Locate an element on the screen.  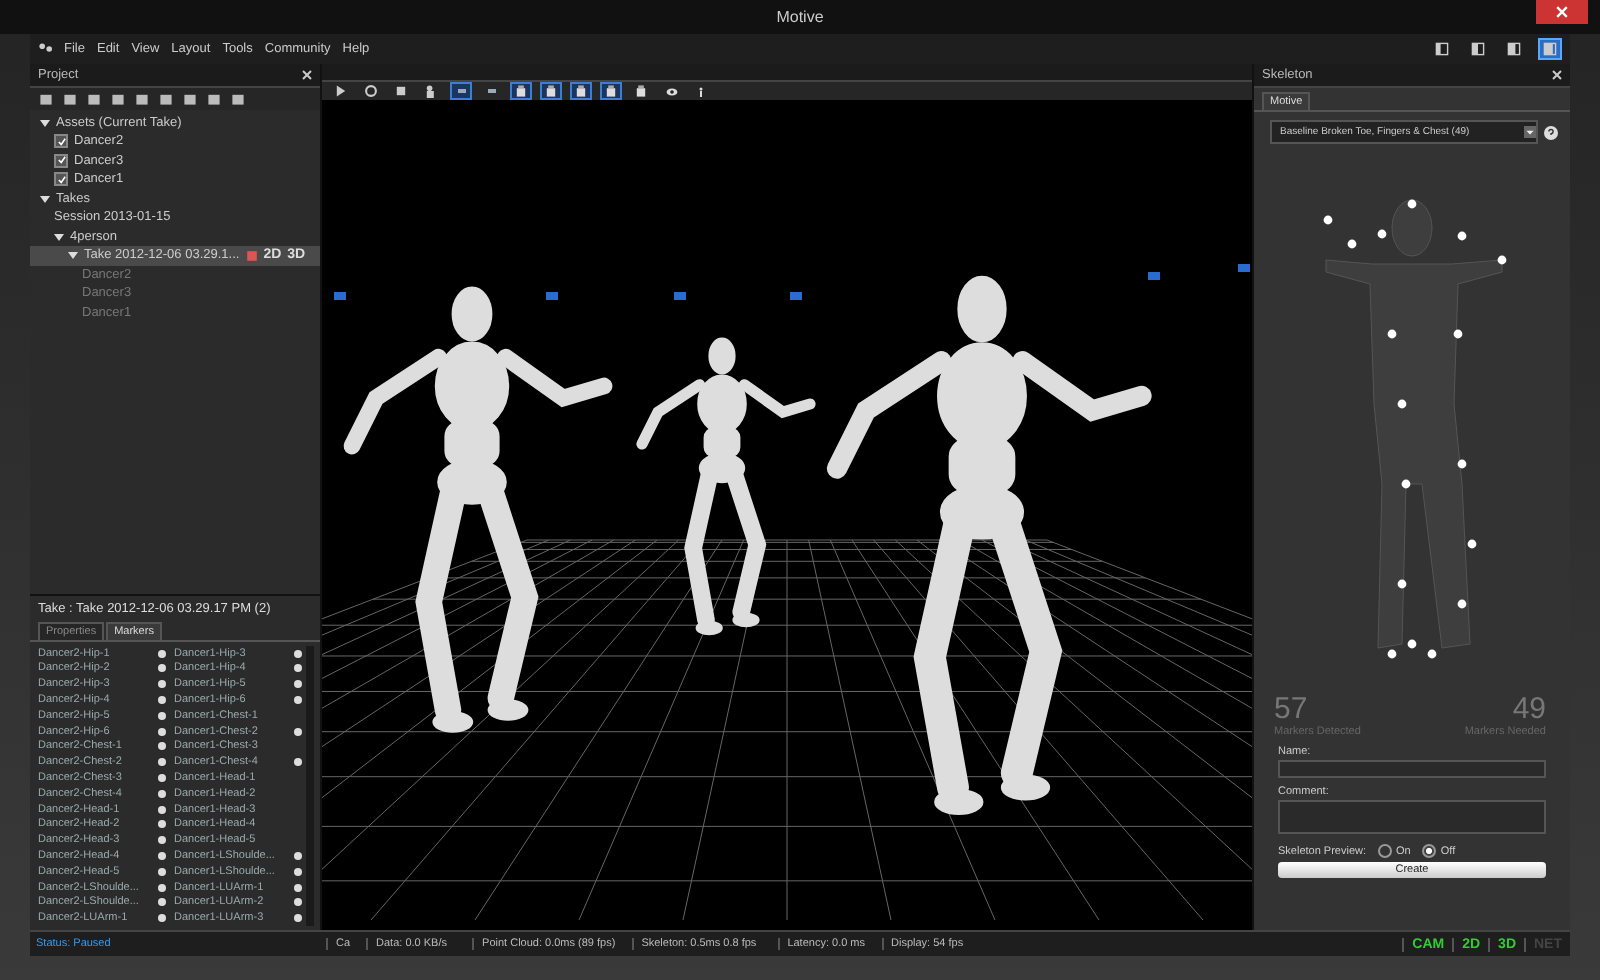
comment-field is located at coordinates (1412, 817).